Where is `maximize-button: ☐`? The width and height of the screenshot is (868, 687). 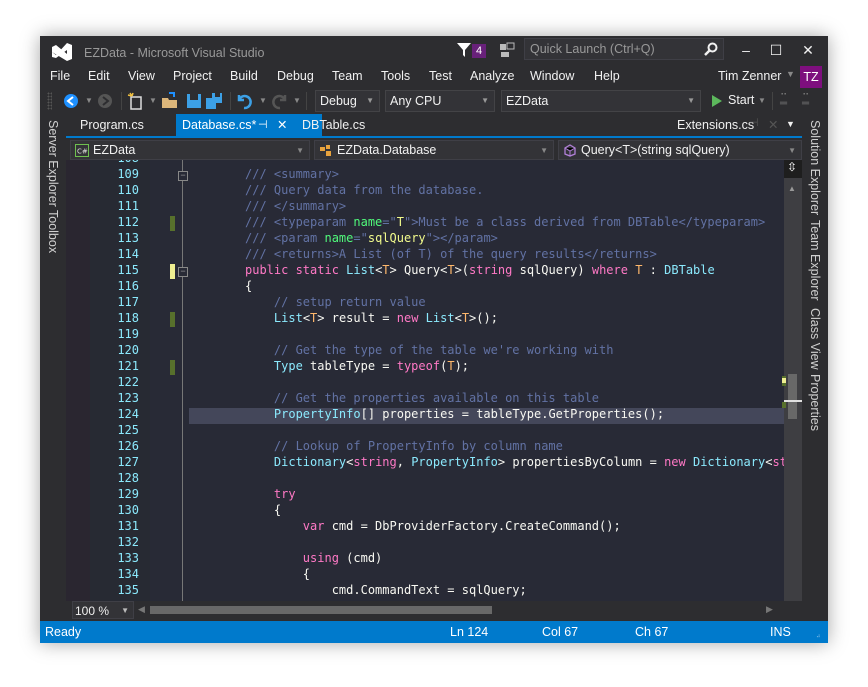 maximize-button: ☐ is located at coordinates (776, 50).